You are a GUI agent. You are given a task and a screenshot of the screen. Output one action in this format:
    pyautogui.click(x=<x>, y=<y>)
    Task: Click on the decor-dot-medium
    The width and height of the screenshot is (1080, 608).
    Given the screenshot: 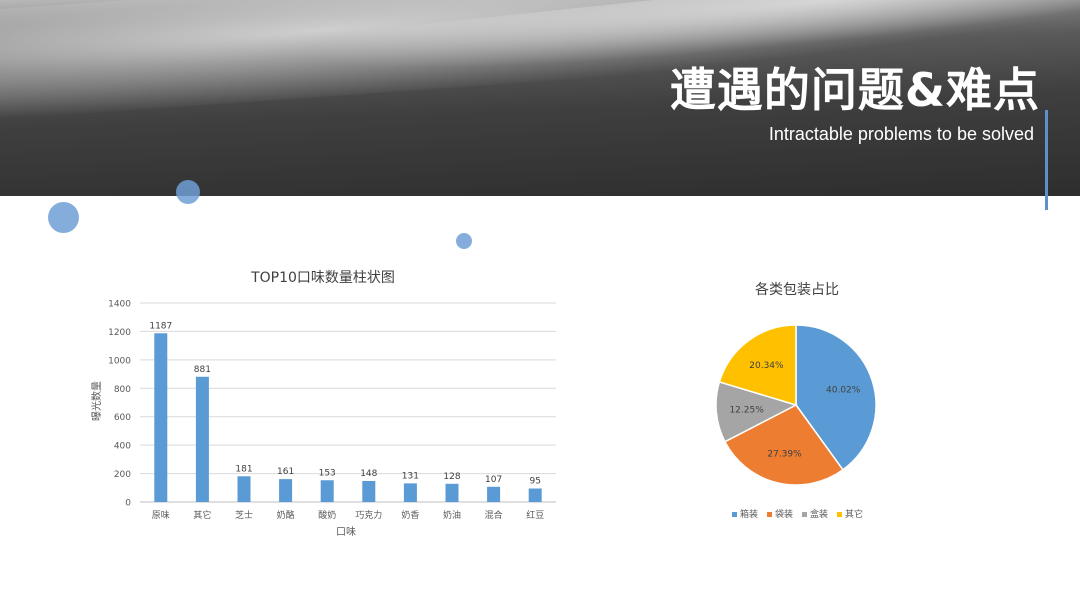 What is the action you would take?
    pyautogui.click(x=188, y=192)
    